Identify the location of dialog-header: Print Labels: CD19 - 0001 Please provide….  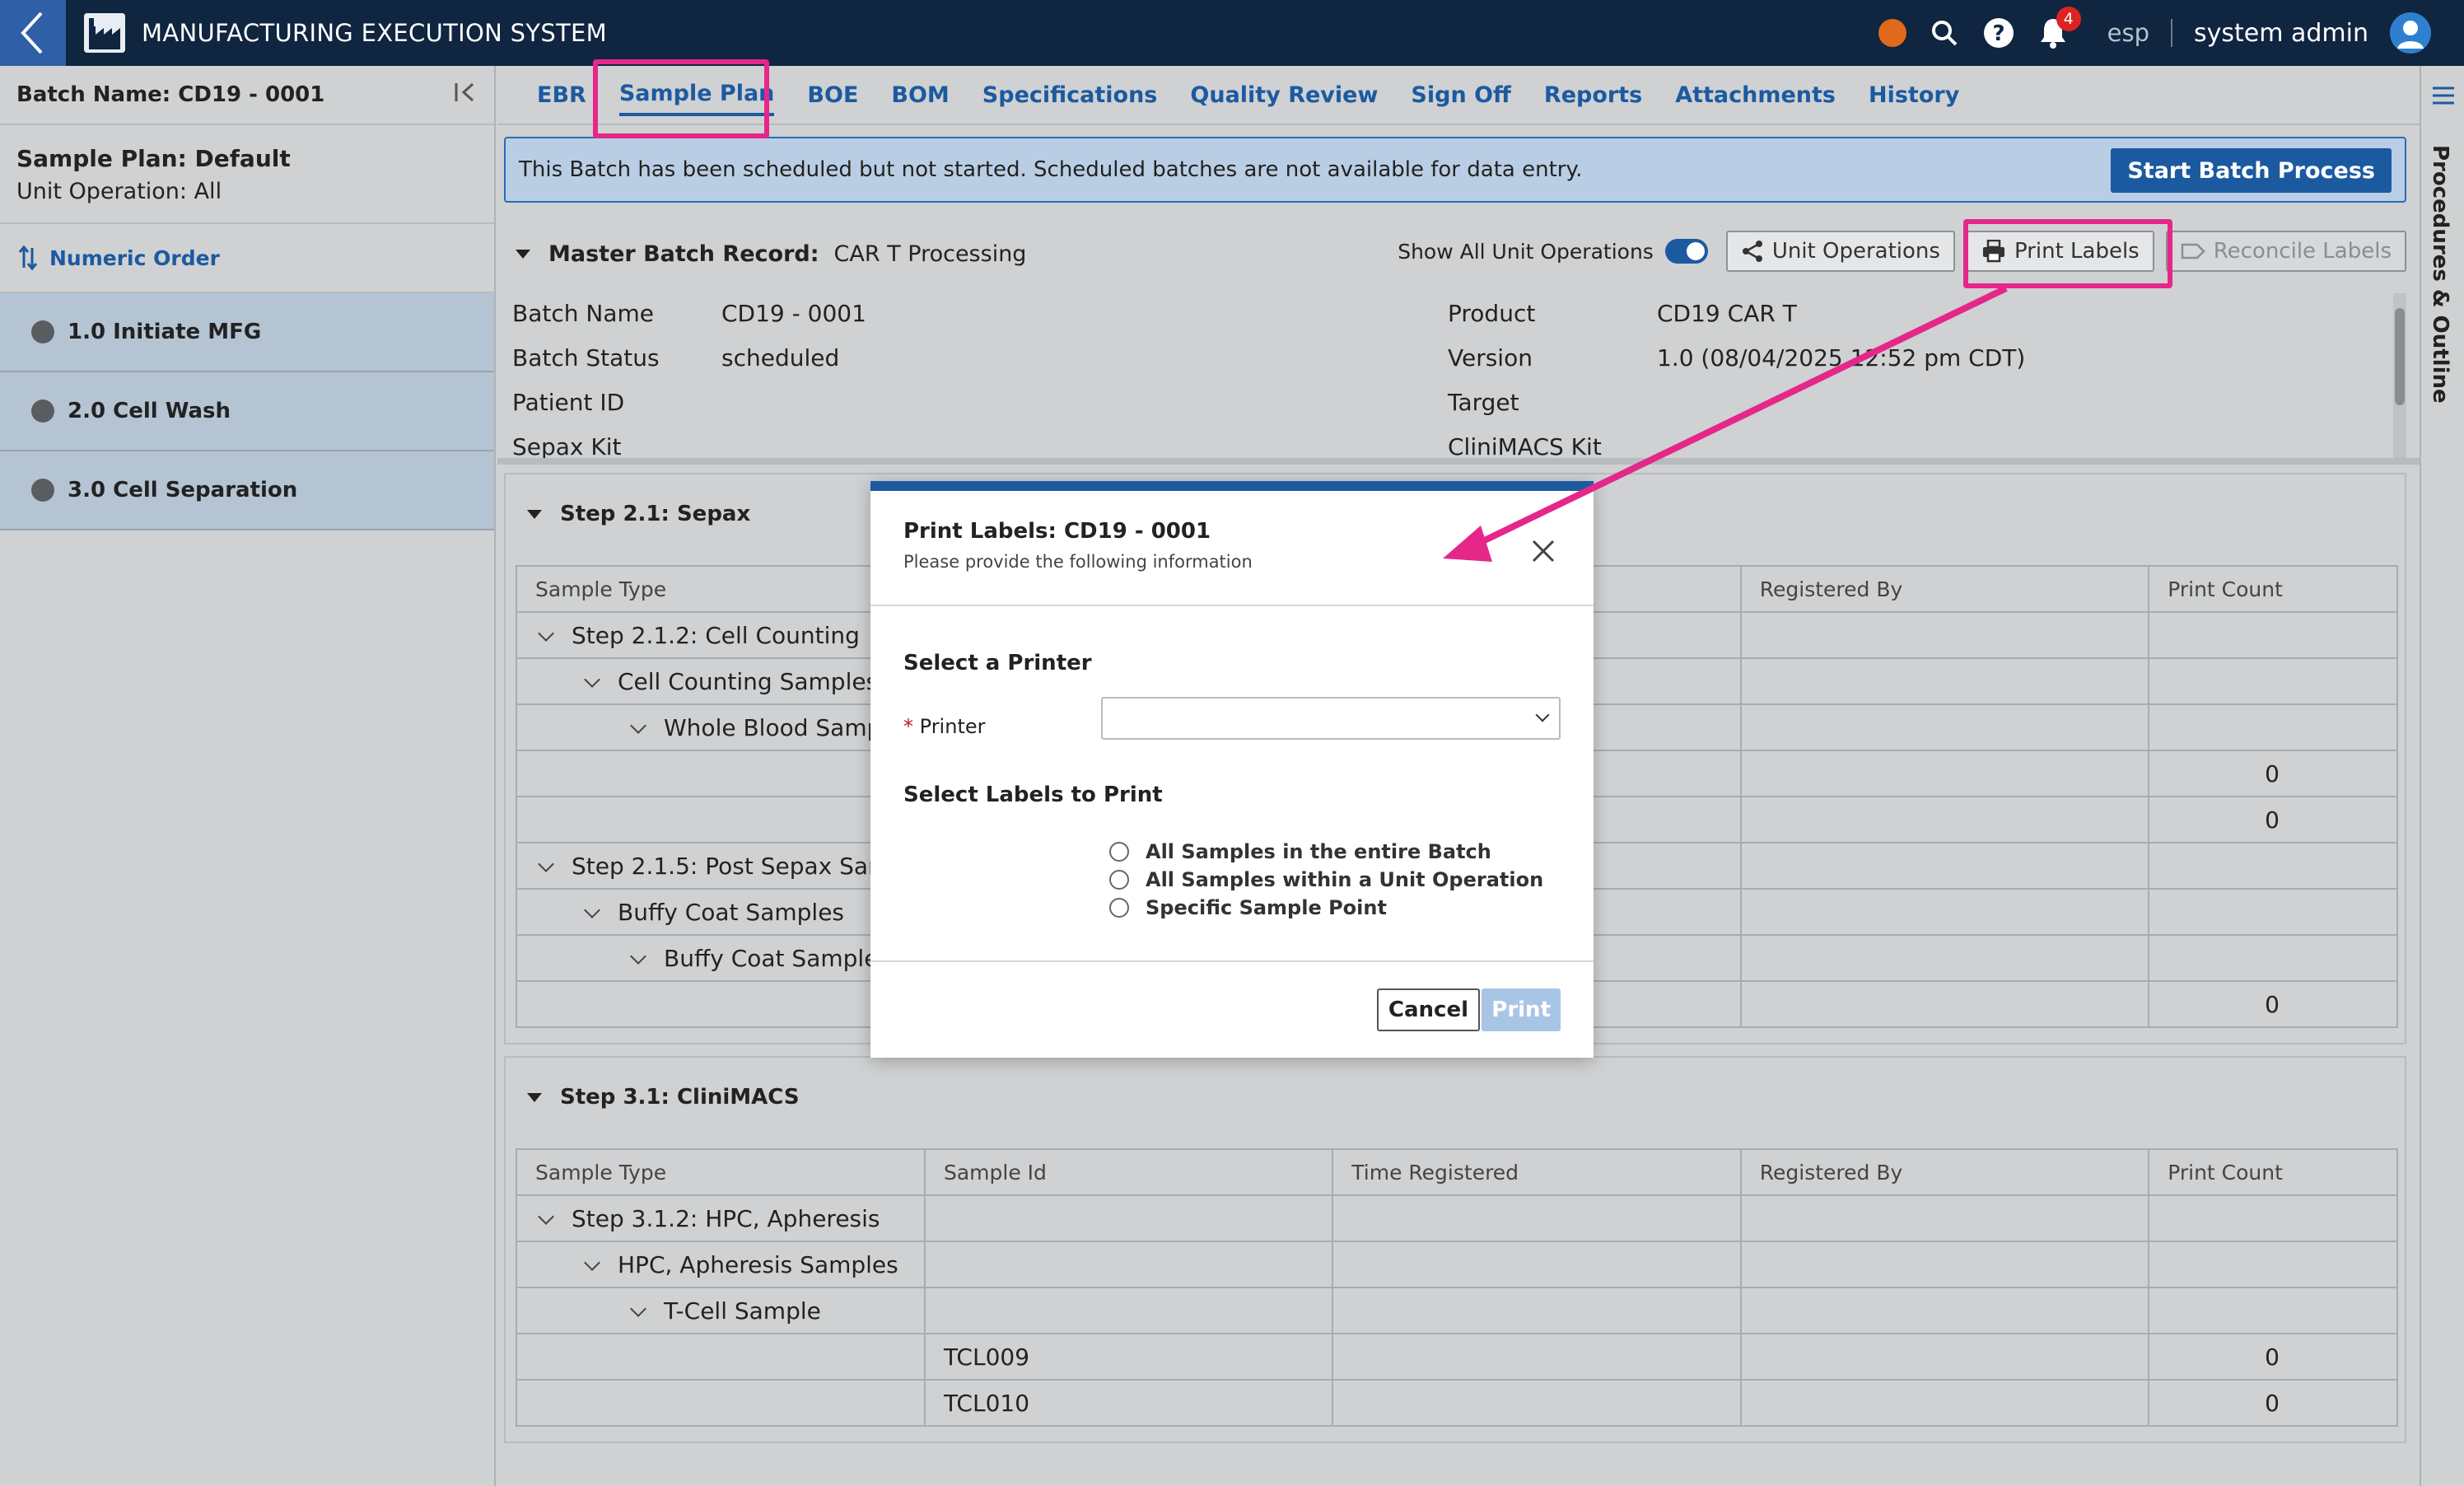
(1232, 548).